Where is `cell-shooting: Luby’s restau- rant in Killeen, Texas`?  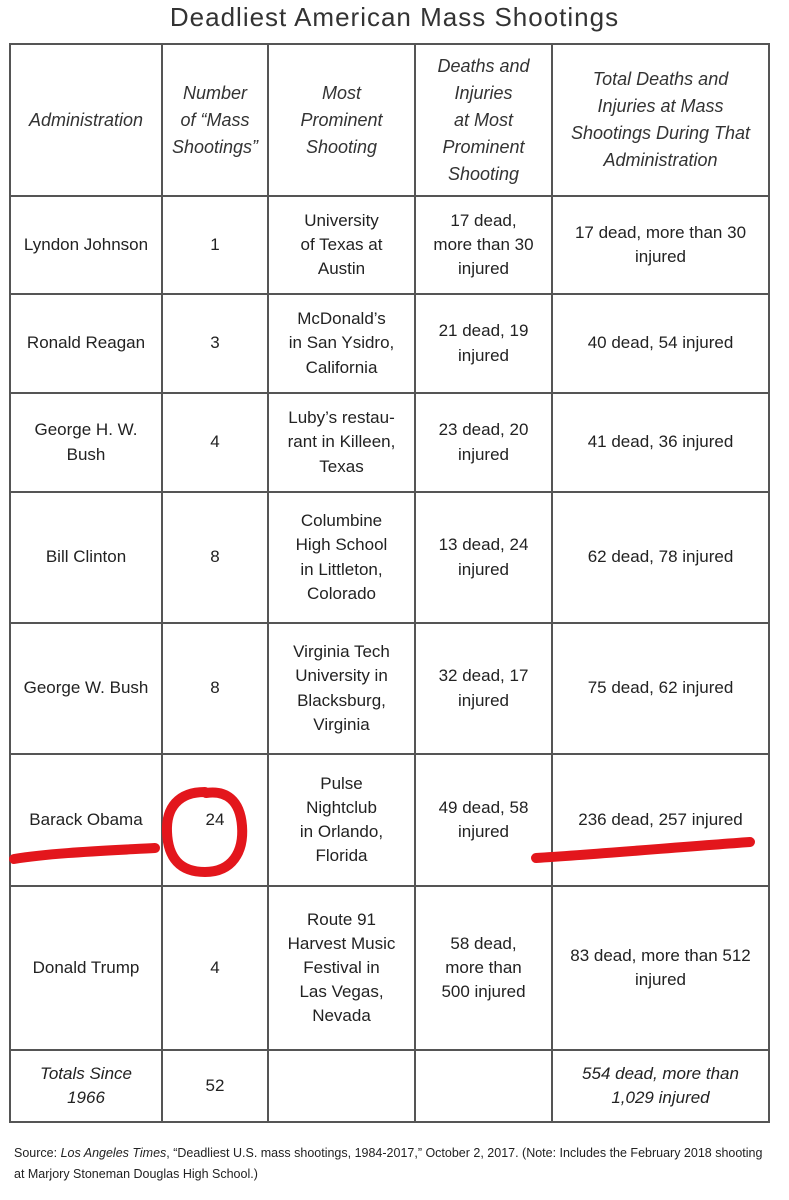 cell-shooting: Luby’s restau- rant in Killeen, Texas is located at coordinates (341, 442).